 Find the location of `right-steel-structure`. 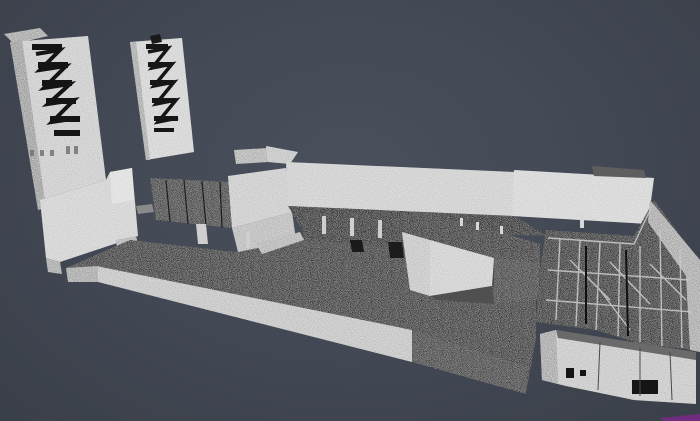

right-steel-structure is located at coordinates (618, 276).